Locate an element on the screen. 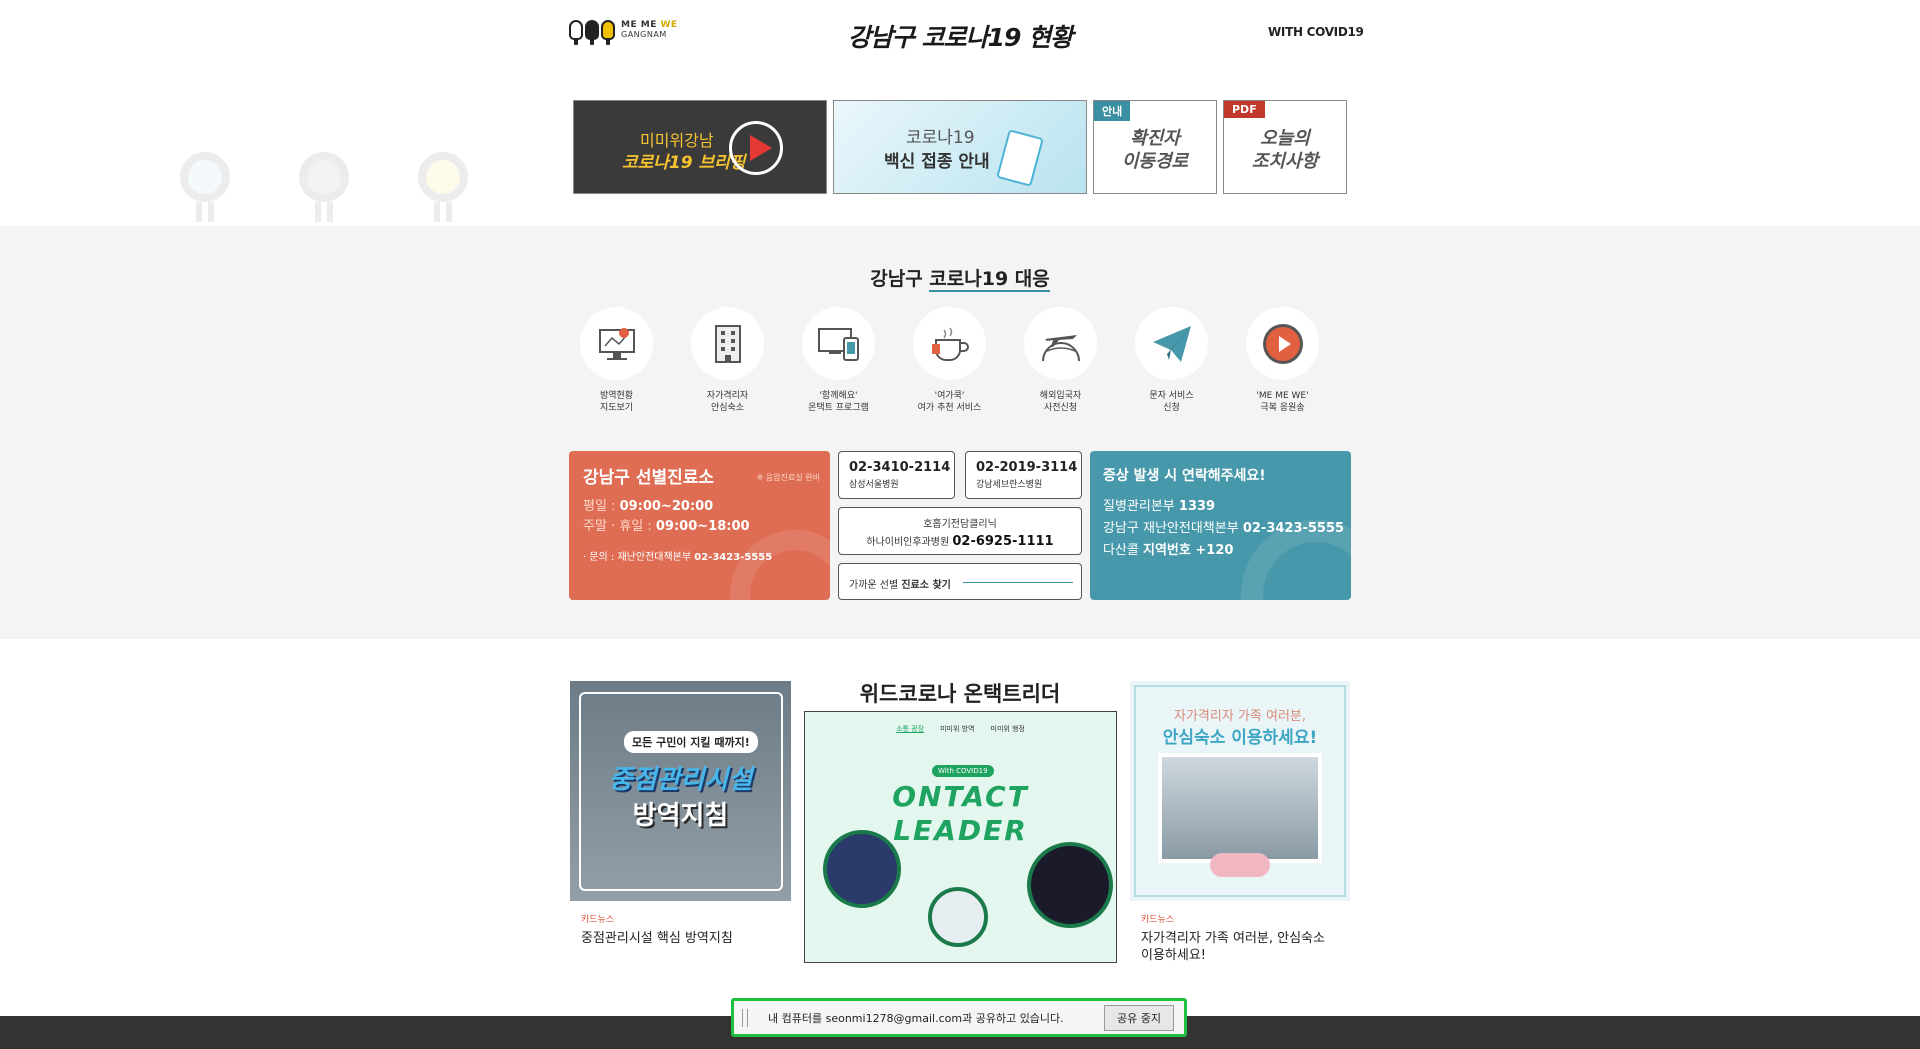 Image resolution: width=1920 pixels, height=1049 pixels. contact-row: 강남구 재난안전대책본부 02-3423-5555 is located at coordinates (1224, 528).